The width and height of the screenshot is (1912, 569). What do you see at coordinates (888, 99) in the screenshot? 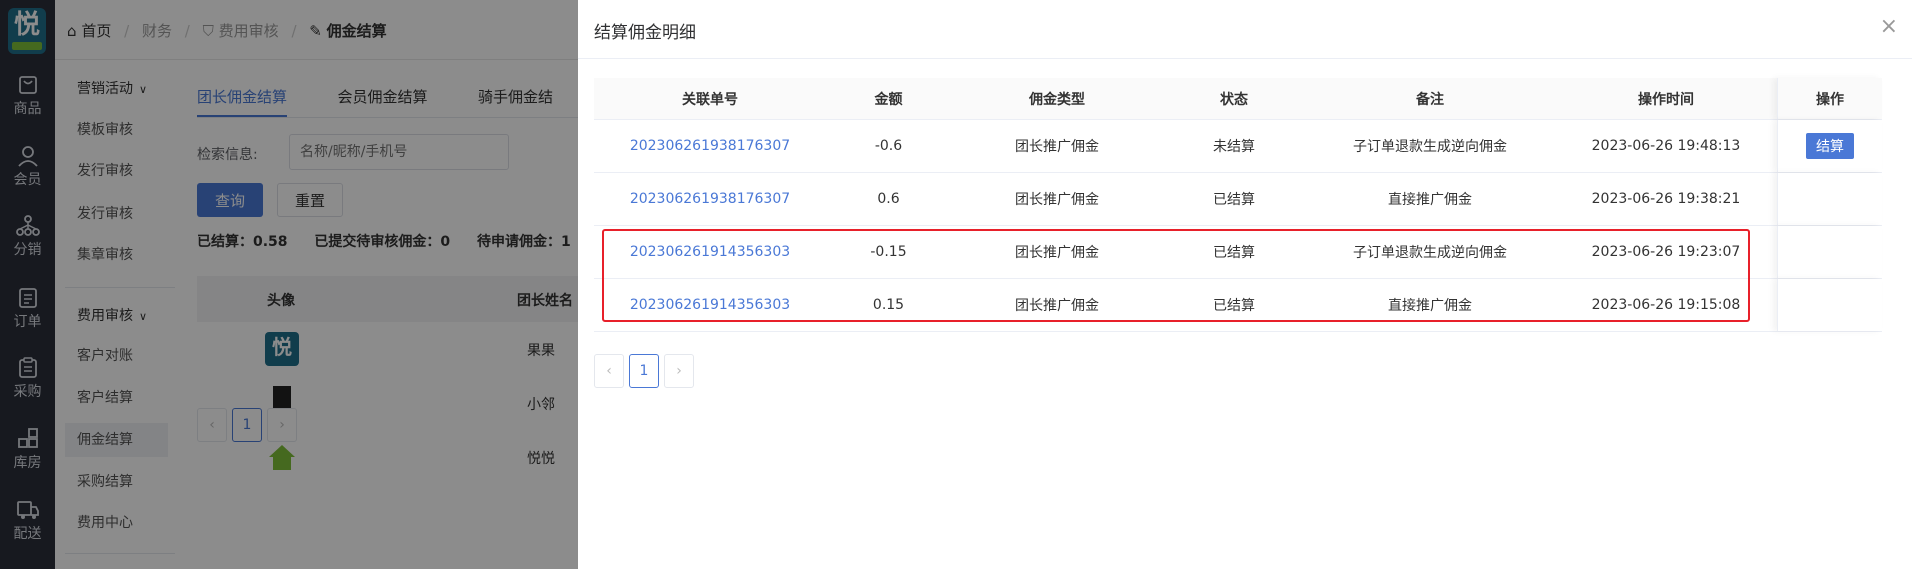
I see `header-amount: 金额` at bounding box center [888, 99].